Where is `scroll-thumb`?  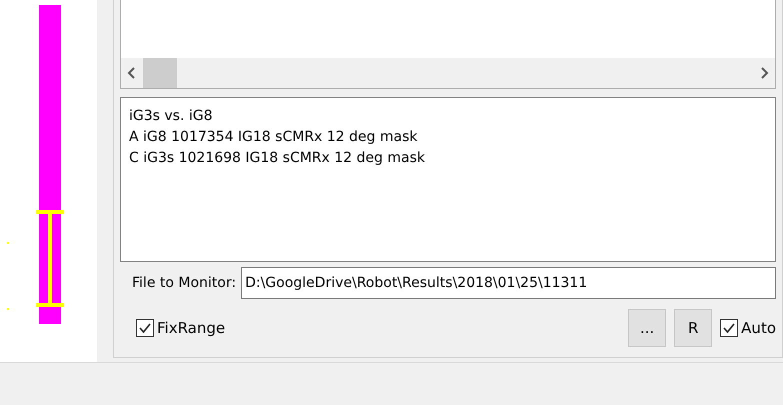
scroll-thumb is located at coordinates (160, 73).